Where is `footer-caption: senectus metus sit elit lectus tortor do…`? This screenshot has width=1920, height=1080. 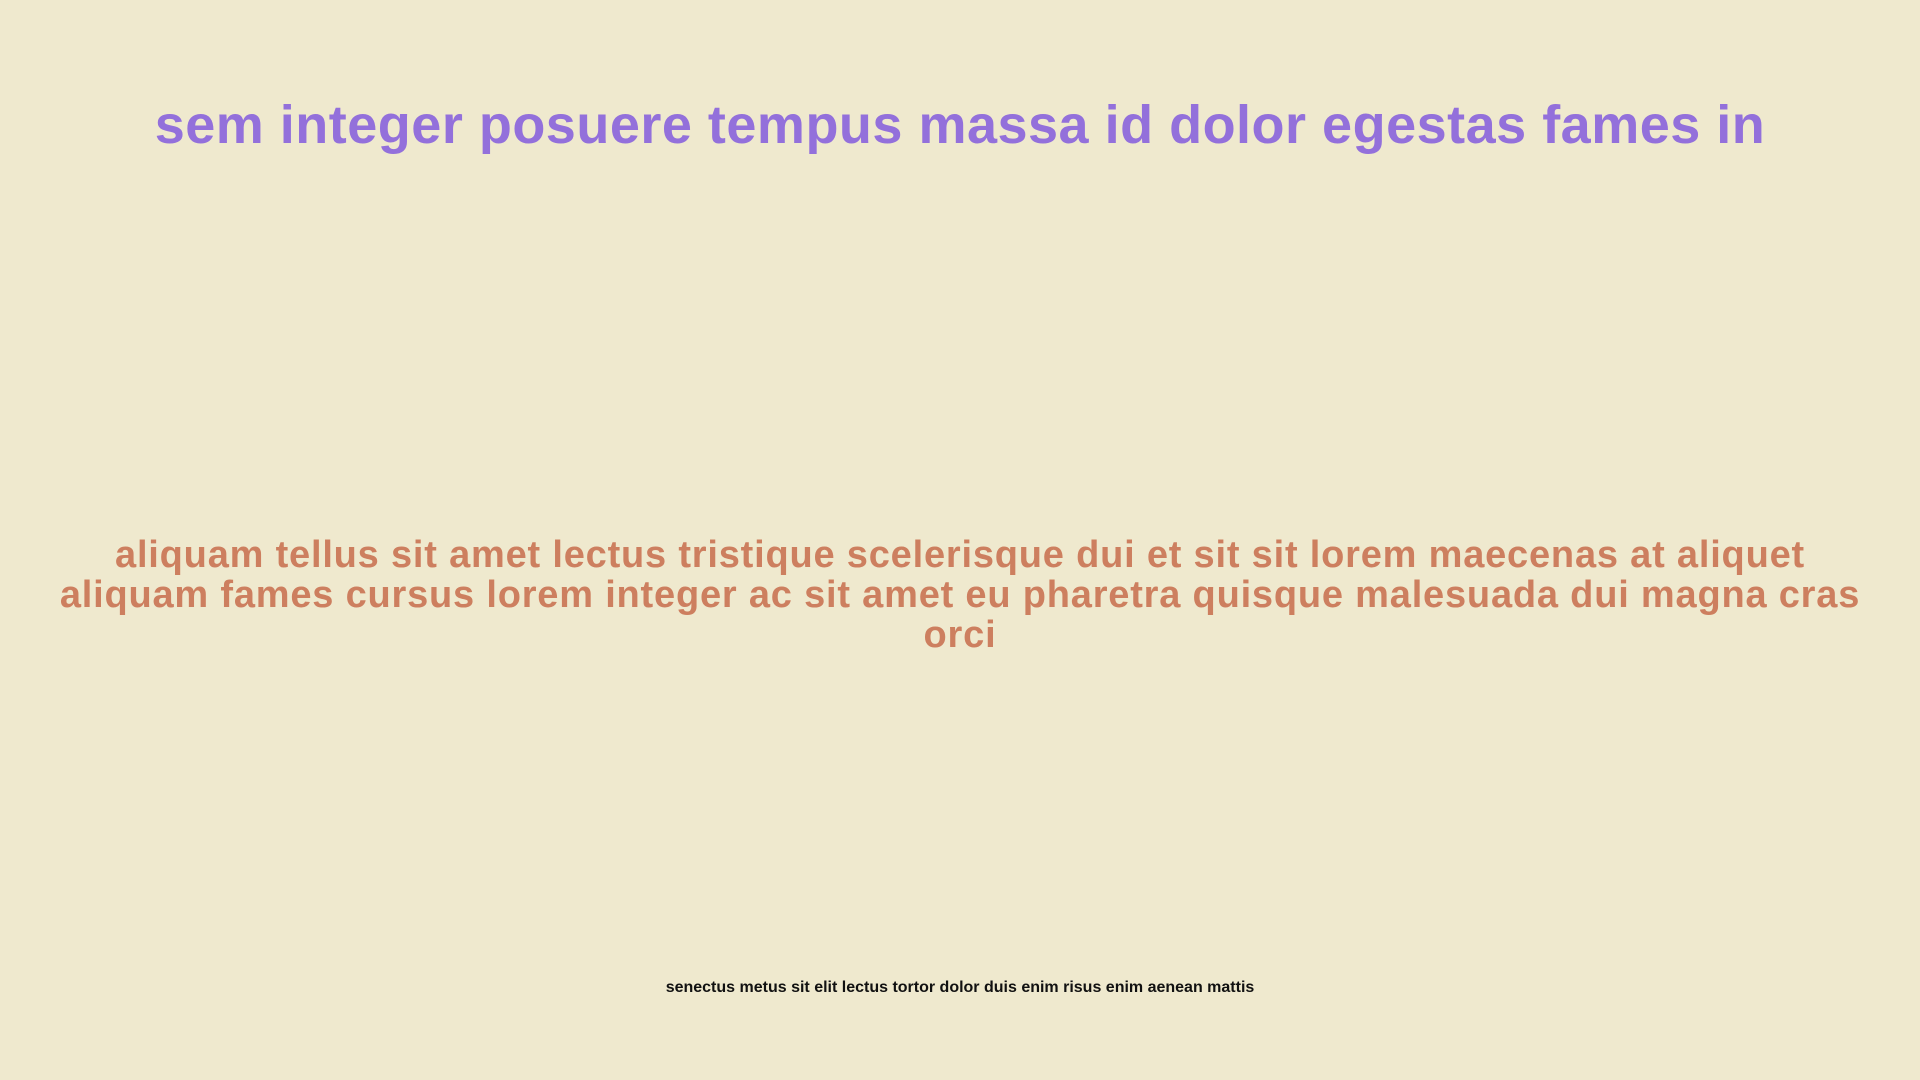 footer-caption: senectus metus sit elit lectus tortor do… is located at coordinates (960, 987).